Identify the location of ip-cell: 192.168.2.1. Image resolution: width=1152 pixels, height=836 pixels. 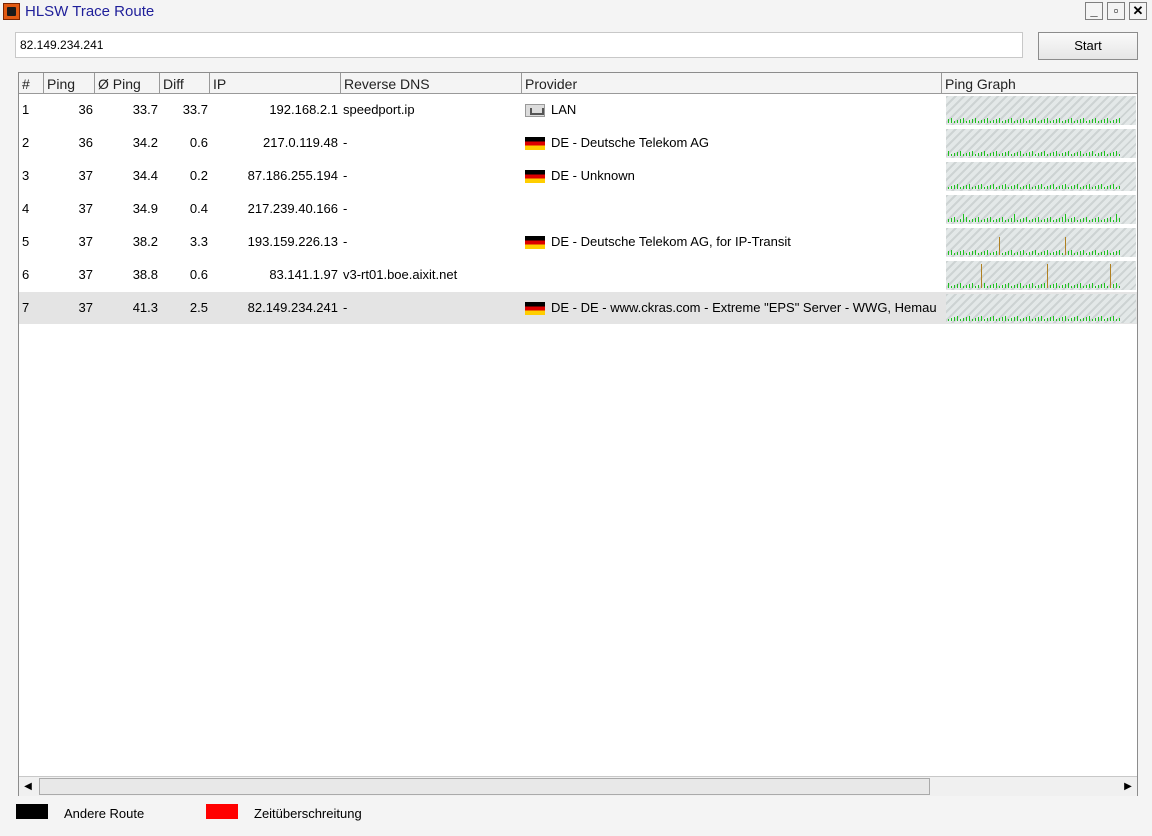
(303, 109).